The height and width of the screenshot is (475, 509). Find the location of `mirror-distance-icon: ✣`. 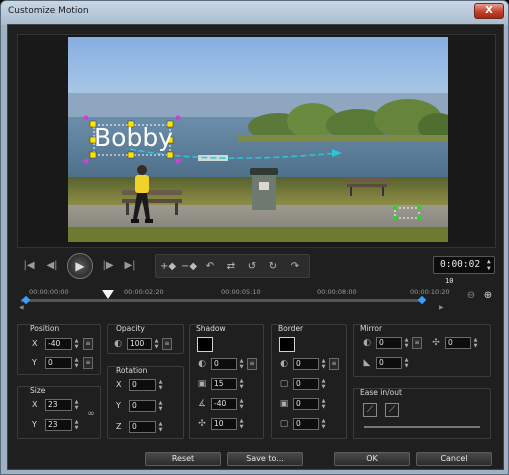

mirror-distance-icon: ✣ is located at coordinates (436, 343).